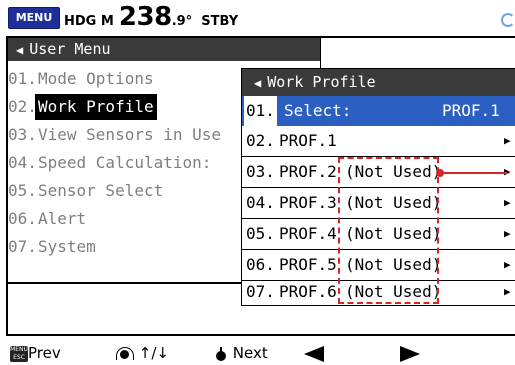 The height and width of the screenshot is (365, 515). Describe the element at coordinates (308, 291) in the screenshot. I see `profile-name: PROF.6` at that location.